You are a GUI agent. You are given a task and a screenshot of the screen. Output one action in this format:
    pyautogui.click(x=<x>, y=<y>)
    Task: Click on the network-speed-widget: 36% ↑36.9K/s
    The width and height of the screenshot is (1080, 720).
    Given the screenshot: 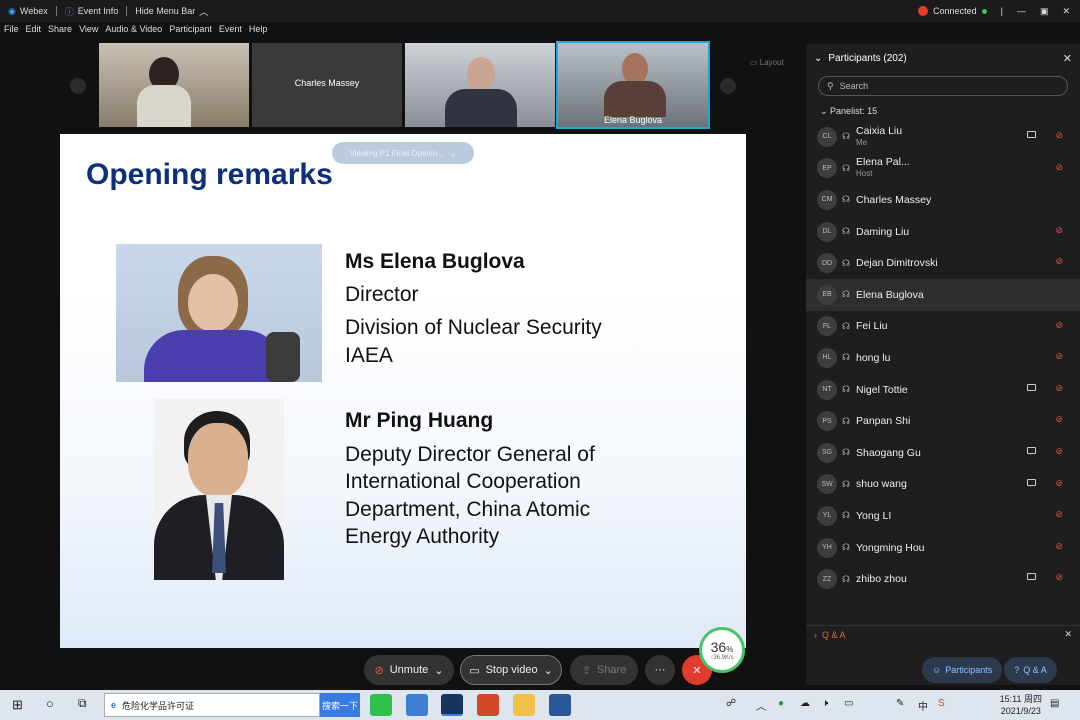 What is the action you would take?
    pyautogui.click(x=722, y=650)
    